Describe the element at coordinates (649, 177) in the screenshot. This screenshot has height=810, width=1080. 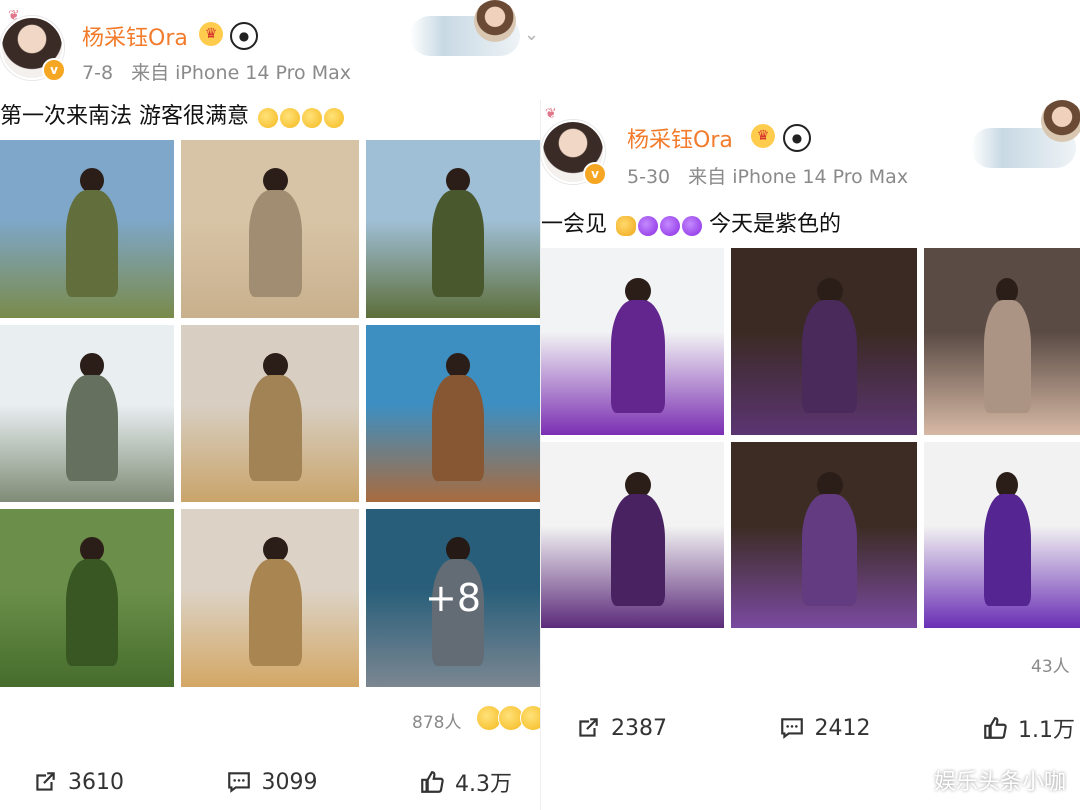
I see `post-date: 5-30` at that location.